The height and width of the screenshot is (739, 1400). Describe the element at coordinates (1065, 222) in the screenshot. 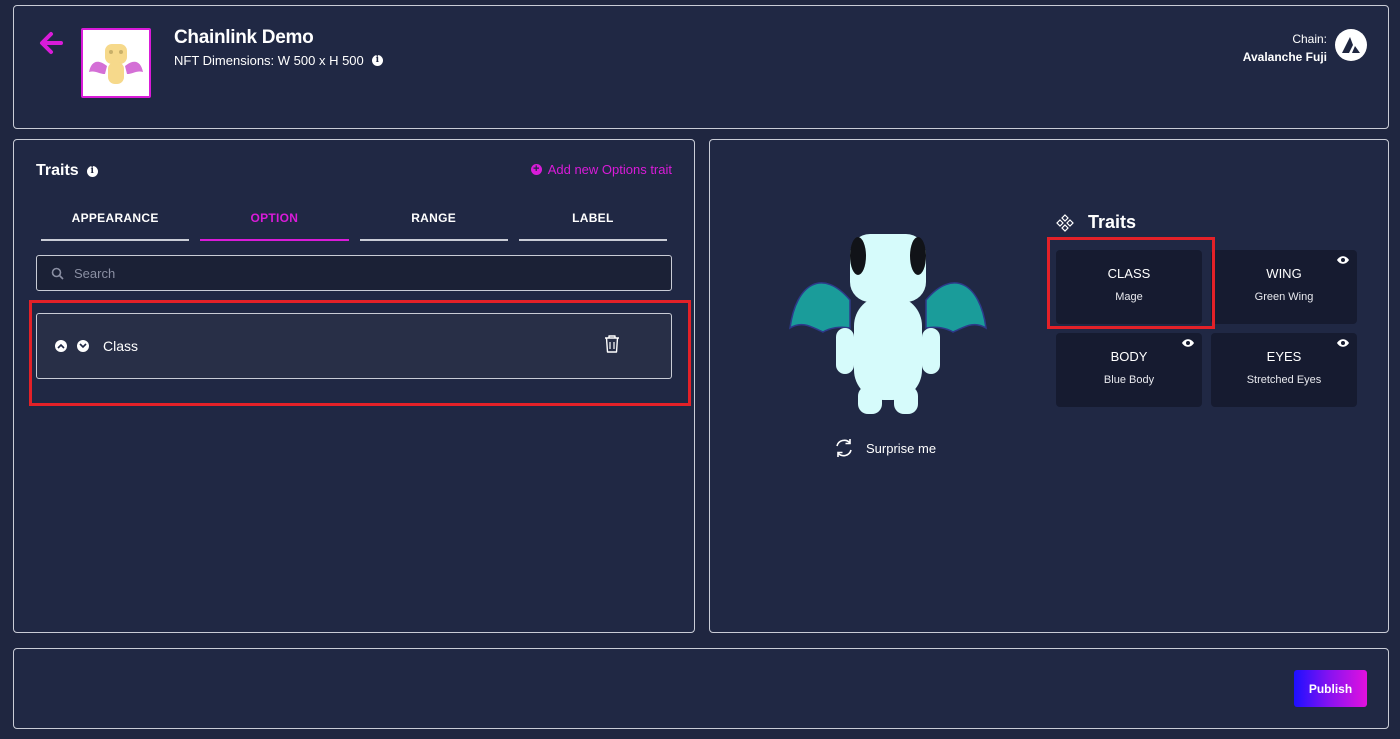

I see `traits-diamond-icon` at that location.